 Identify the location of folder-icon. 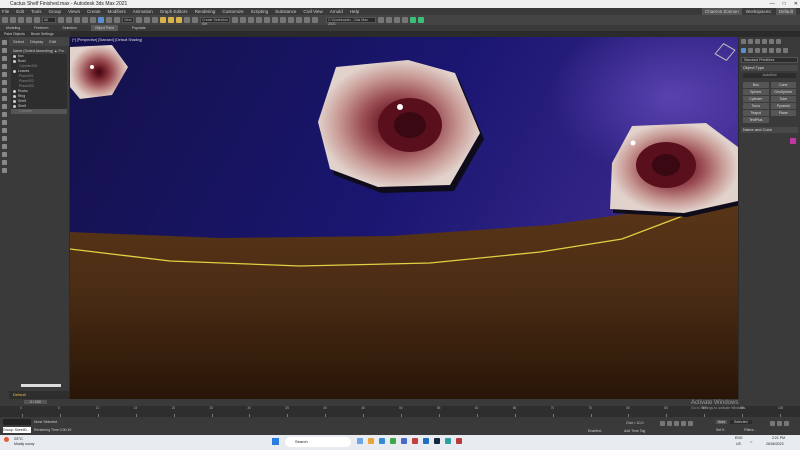
(381, 20).